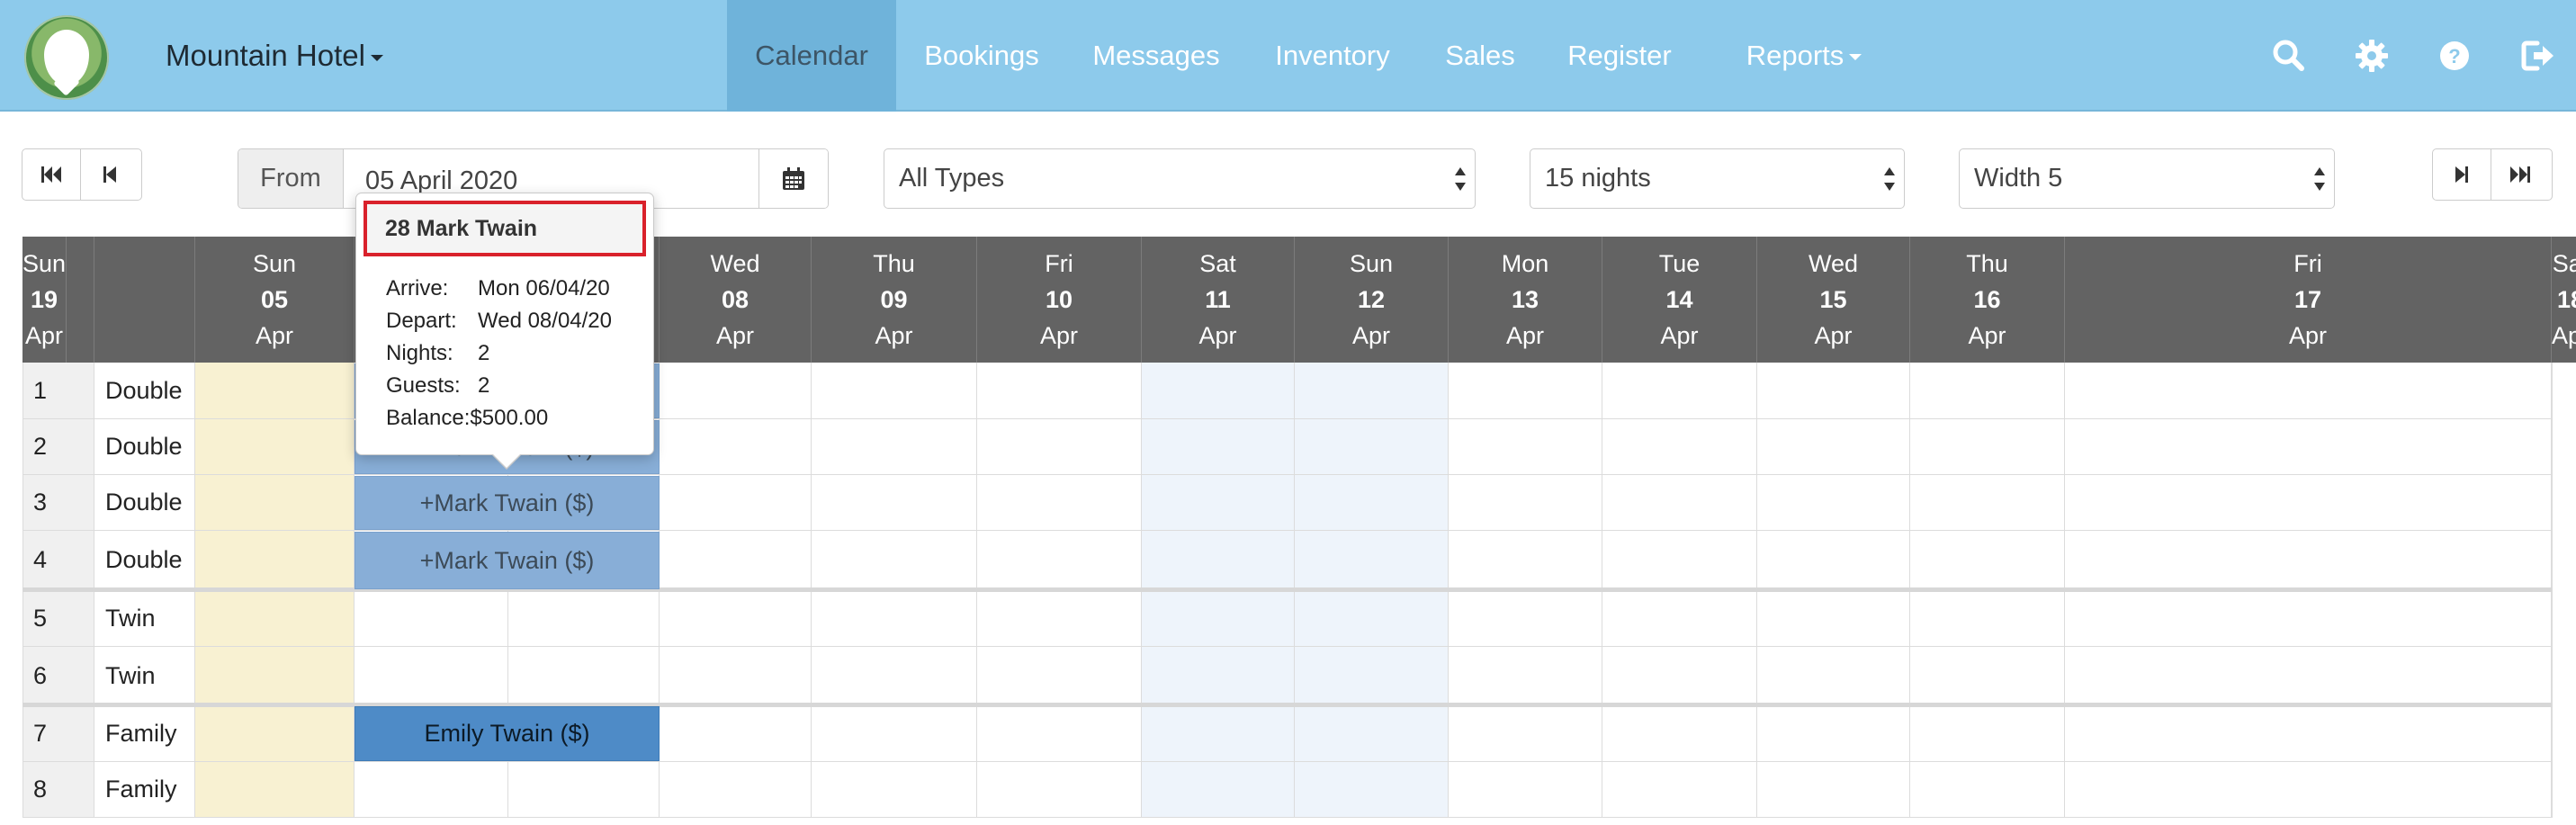 Image resolution: width=2576 pixels, height=825 pixels. I want to click on nav-messages: Messages, so click(1156, 56).